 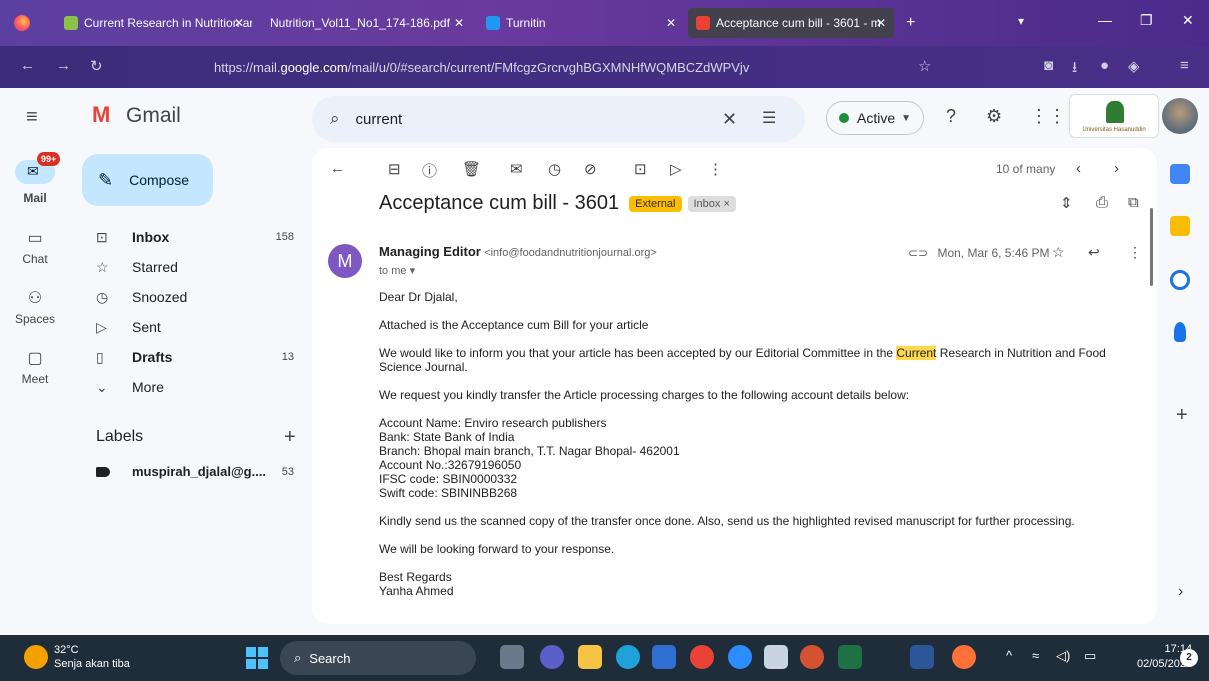 What do you see at coordinates (200, 387) in the screenshot?
I see `folder-more: ⌄ More` at bounding box center [200, 387].